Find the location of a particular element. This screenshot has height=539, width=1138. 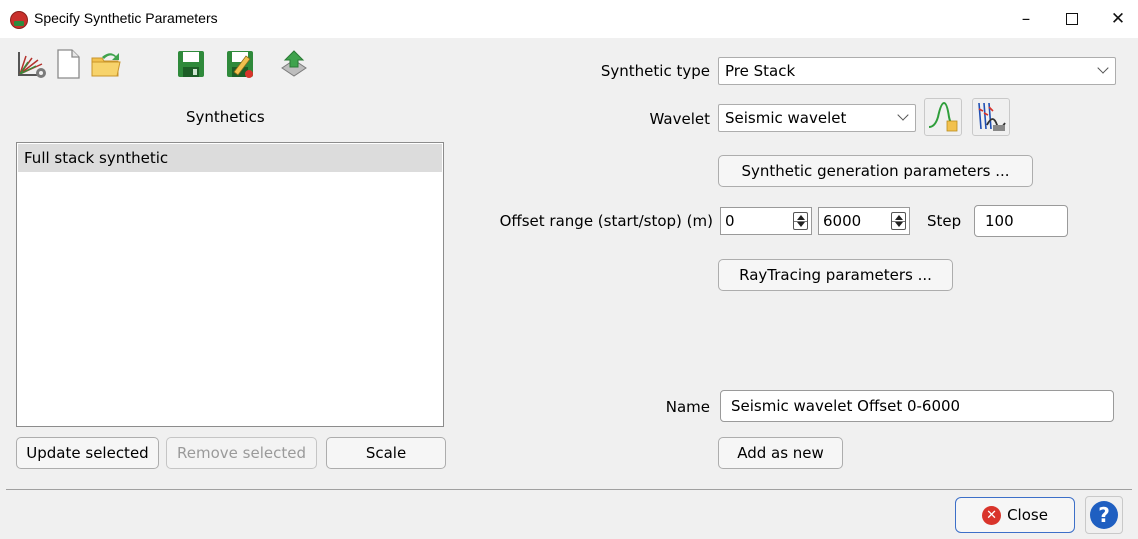

maximize-icon is located at coordinates (1072, 19).